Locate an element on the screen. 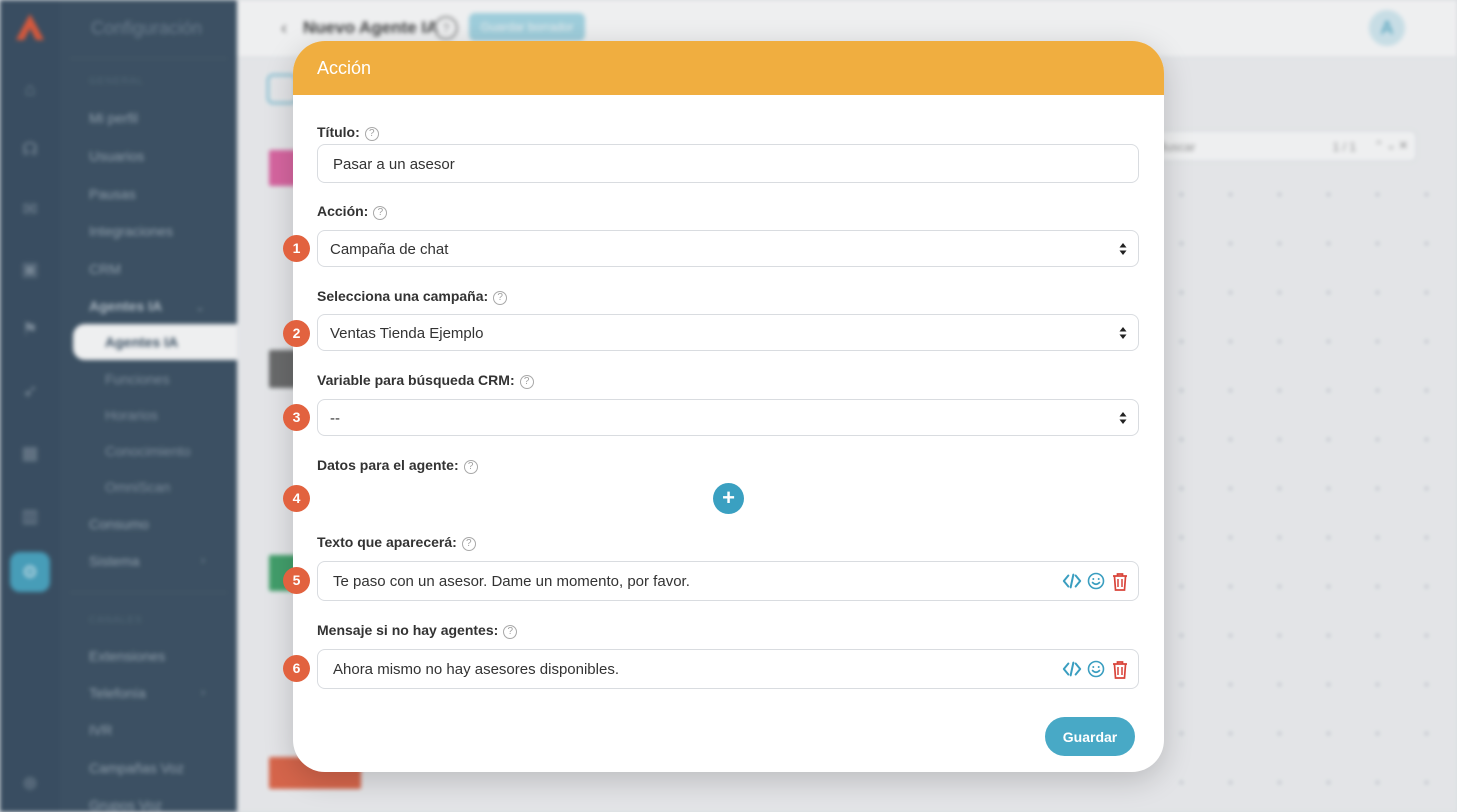  modal-title: Acción is located at coordinates (728, 68).